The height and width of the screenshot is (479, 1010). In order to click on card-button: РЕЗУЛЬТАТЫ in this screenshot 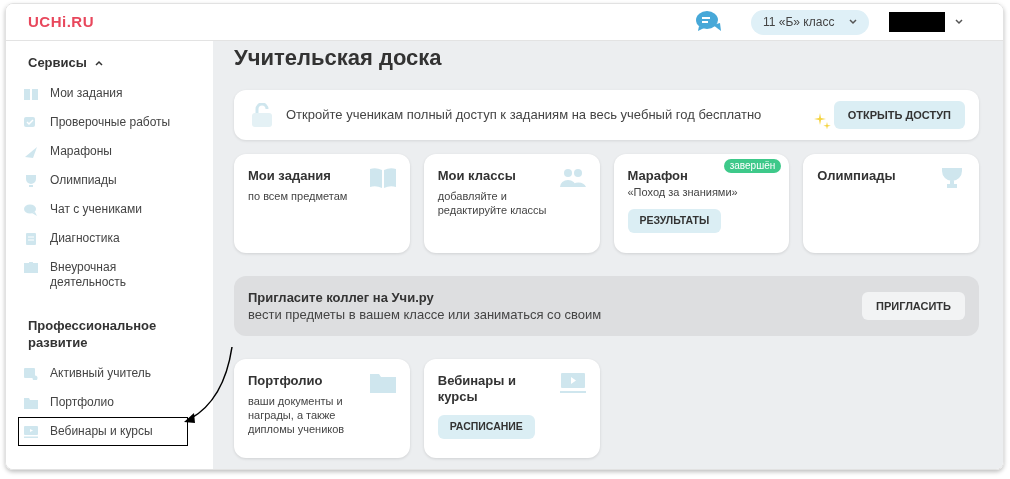, I will do `click(674, 221)`.